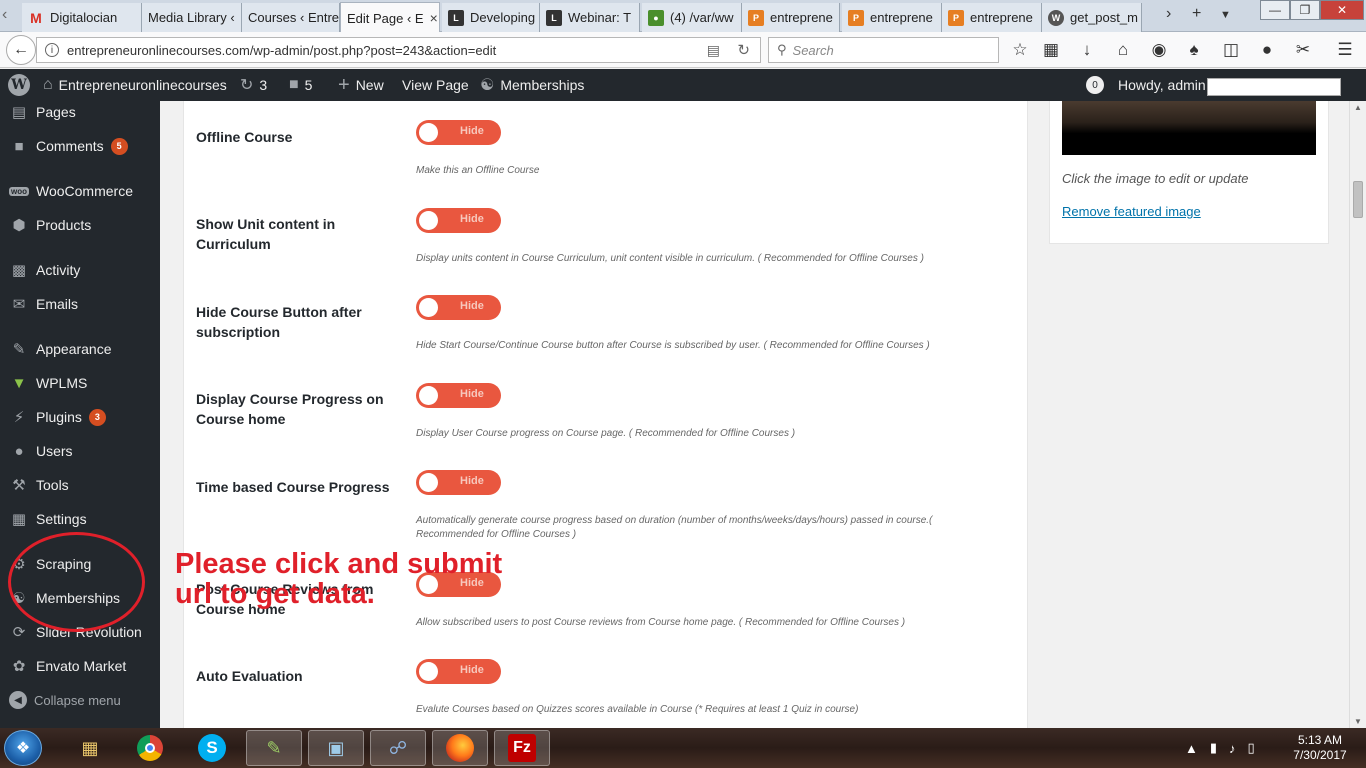 This screenshot has height=768, width=1366. Describe the element at coordinates (472, 306) in the screenshot. I see `toggle-label: Hide` at that location.